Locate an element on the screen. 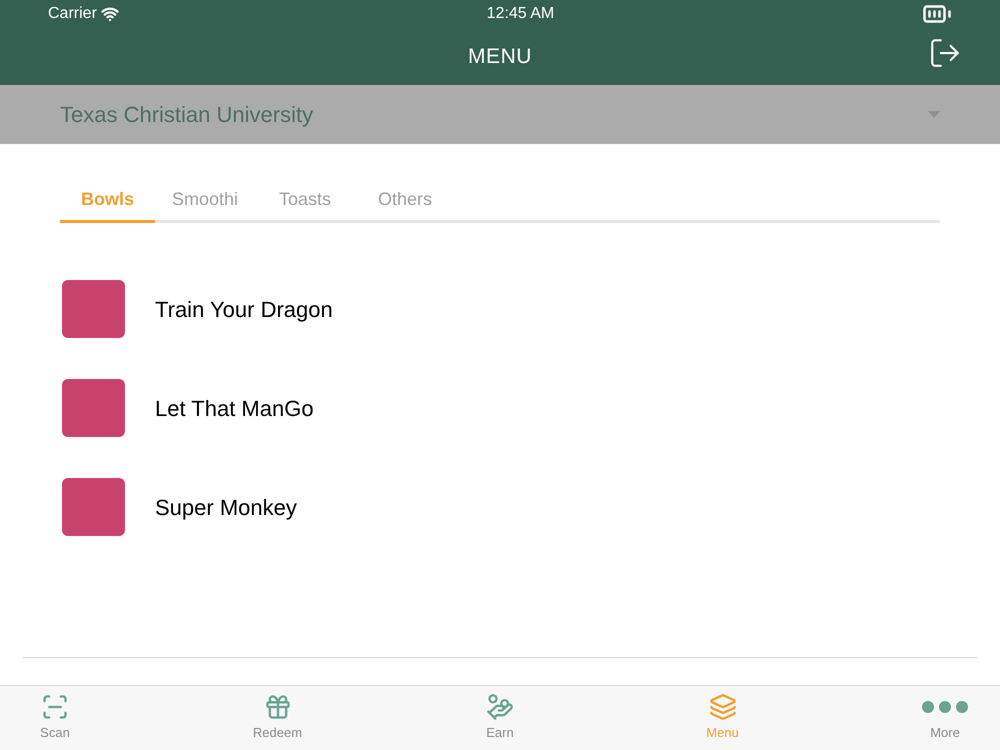  product-row: Super Monkey is located at coordinates (179, 507).